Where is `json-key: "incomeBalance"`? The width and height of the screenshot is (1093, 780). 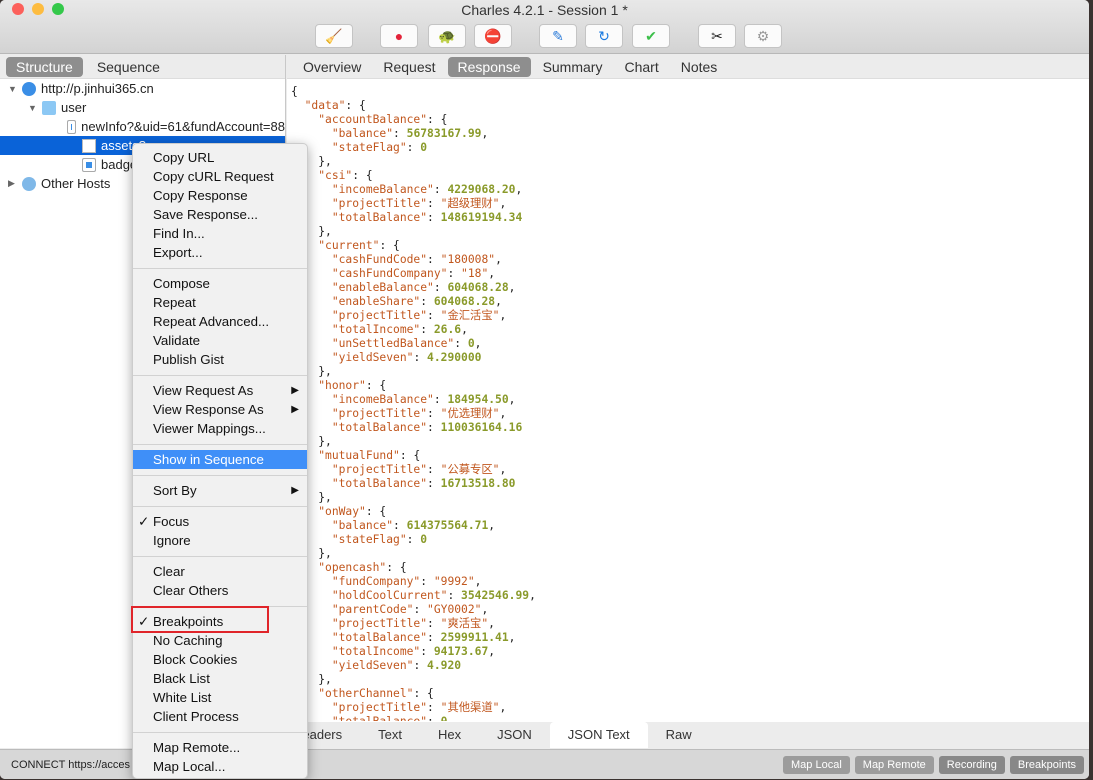 json-key: "incomeBalance" is located at coordinates (382, 399).